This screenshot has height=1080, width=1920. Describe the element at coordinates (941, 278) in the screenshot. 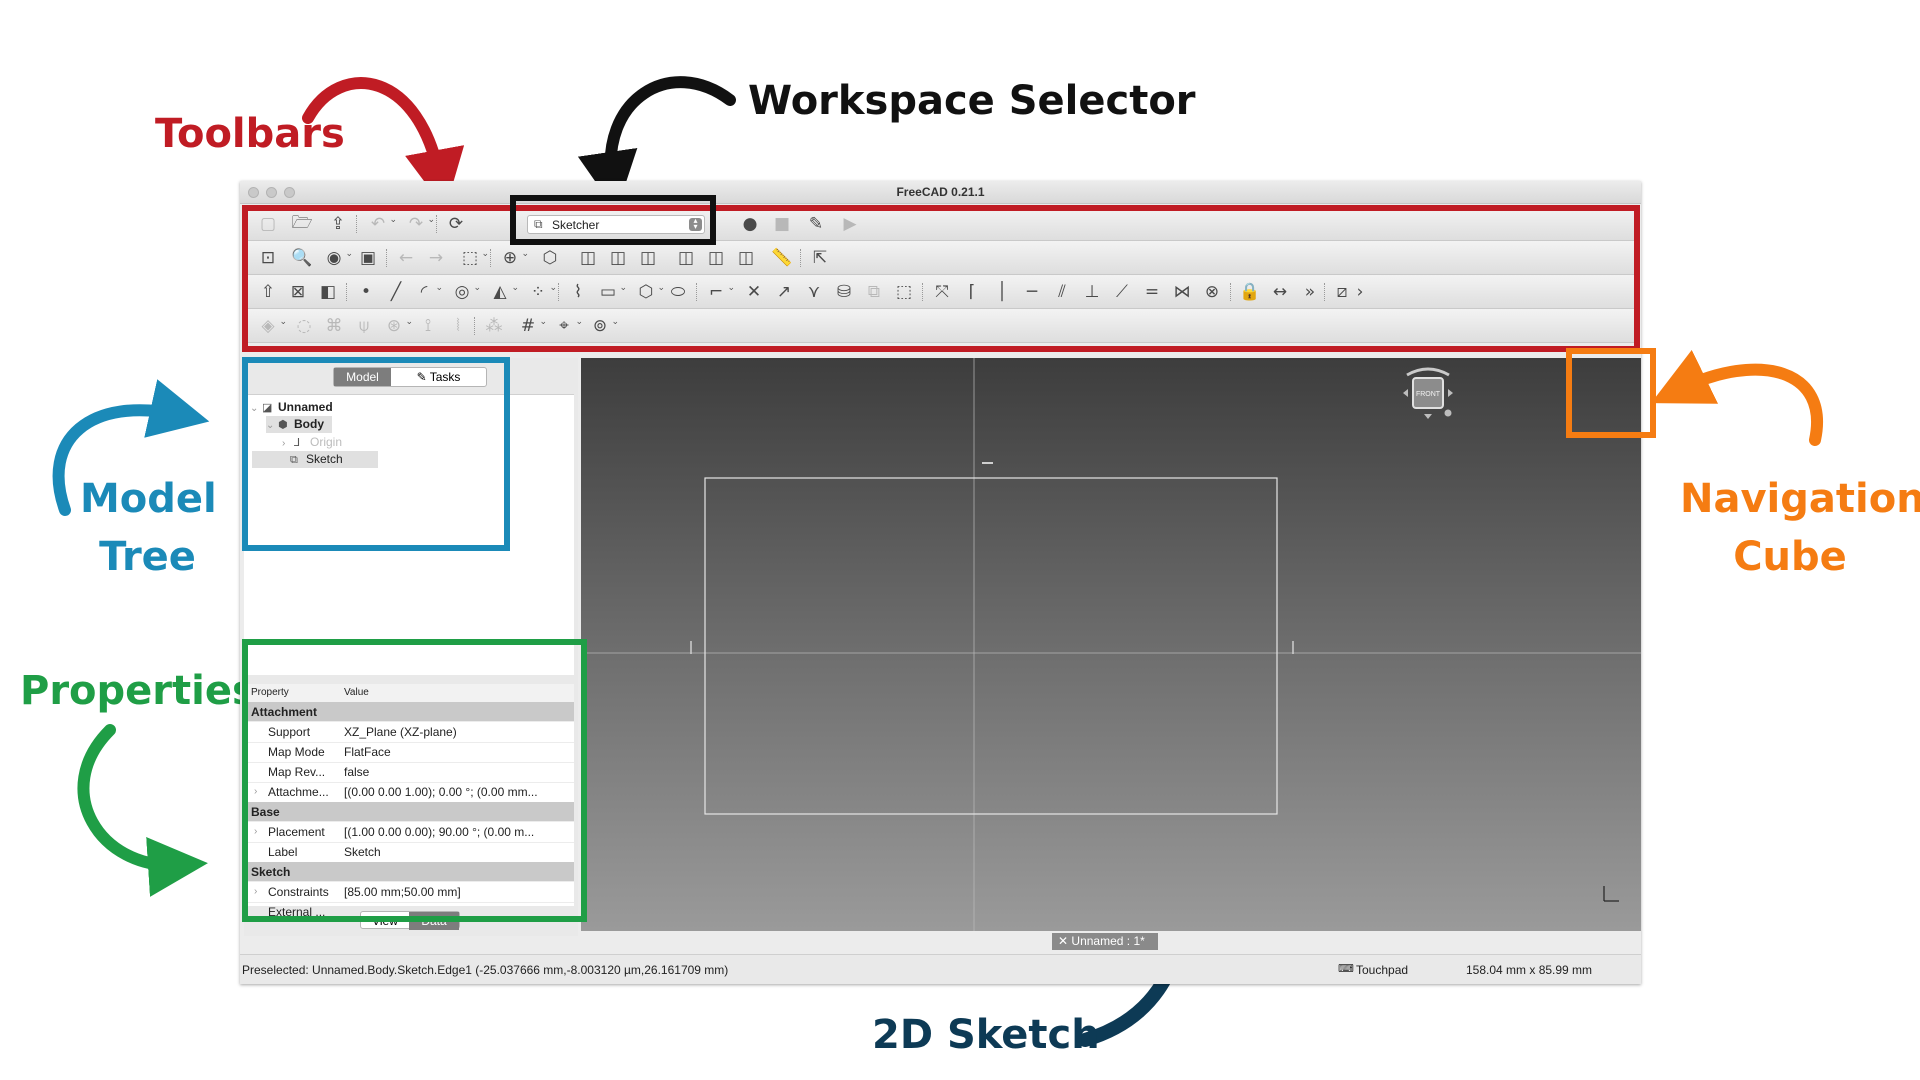

I see `toolbars-highlight` at that location.